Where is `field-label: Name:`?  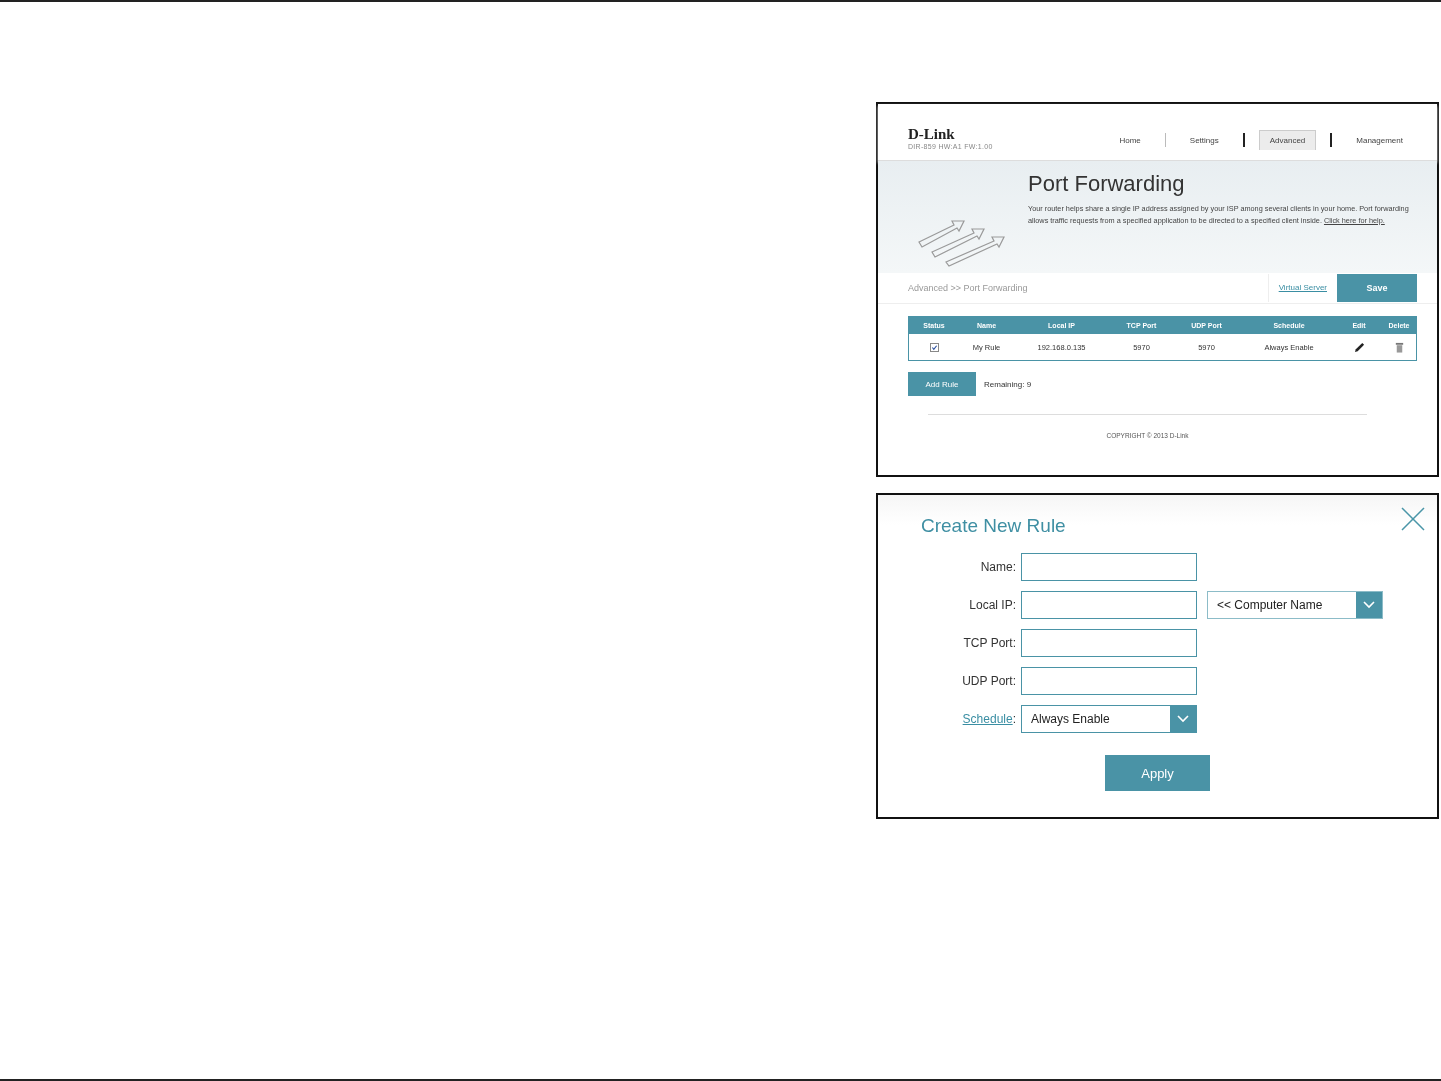
field-label: Name: is located at coordinates (998, 567).